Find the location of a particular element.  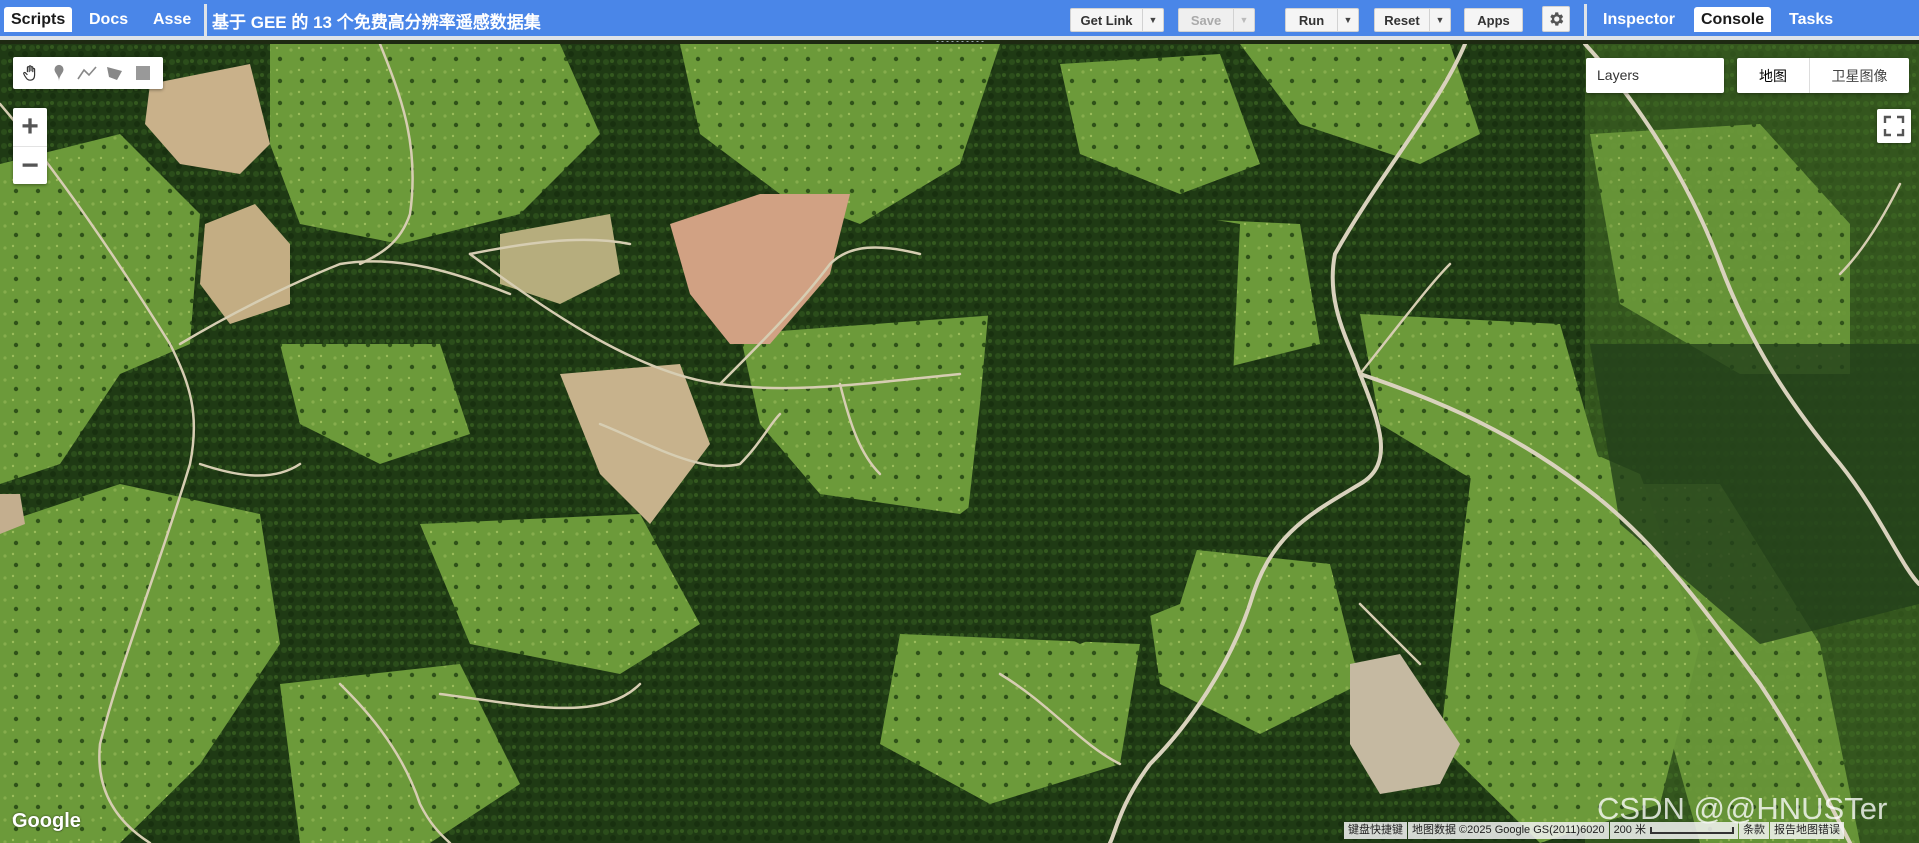

reset-button: Reset ▼ is located at coordinates (1412, 20).